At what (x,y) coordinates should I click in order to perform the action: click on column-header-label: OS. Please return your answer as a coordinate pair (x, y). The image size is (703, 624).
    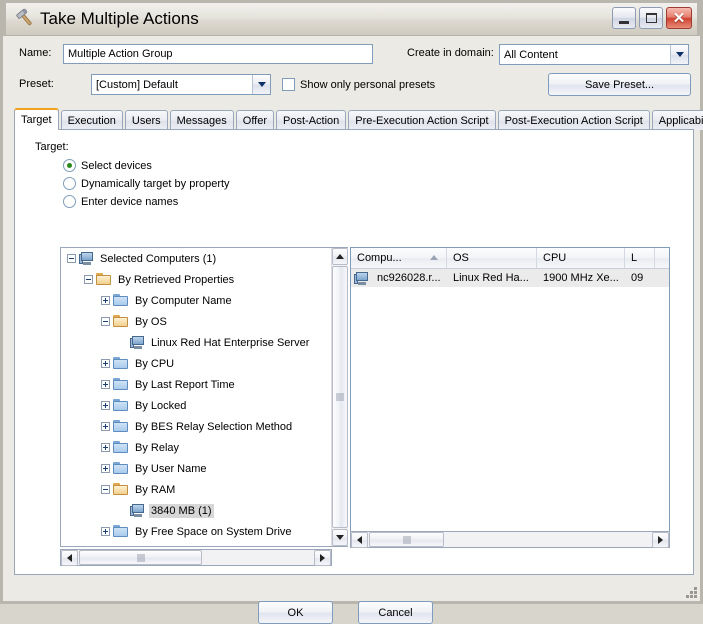
    Looking at the image, I should click on (461, 258).